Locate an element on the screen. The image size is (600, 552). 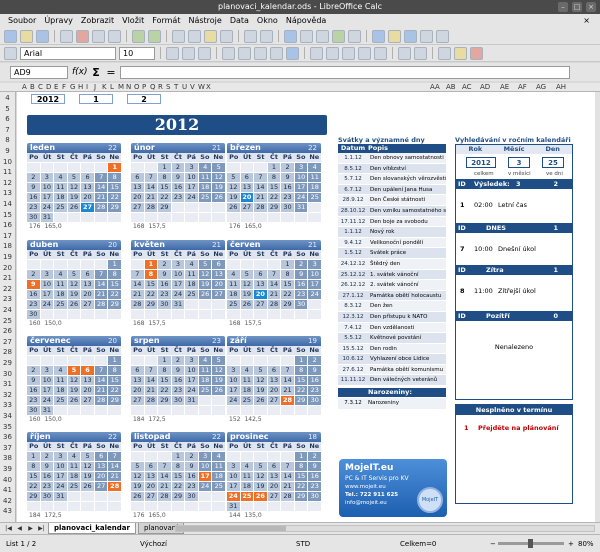
font-size-select: 10 is located at coordinates (137, 53).